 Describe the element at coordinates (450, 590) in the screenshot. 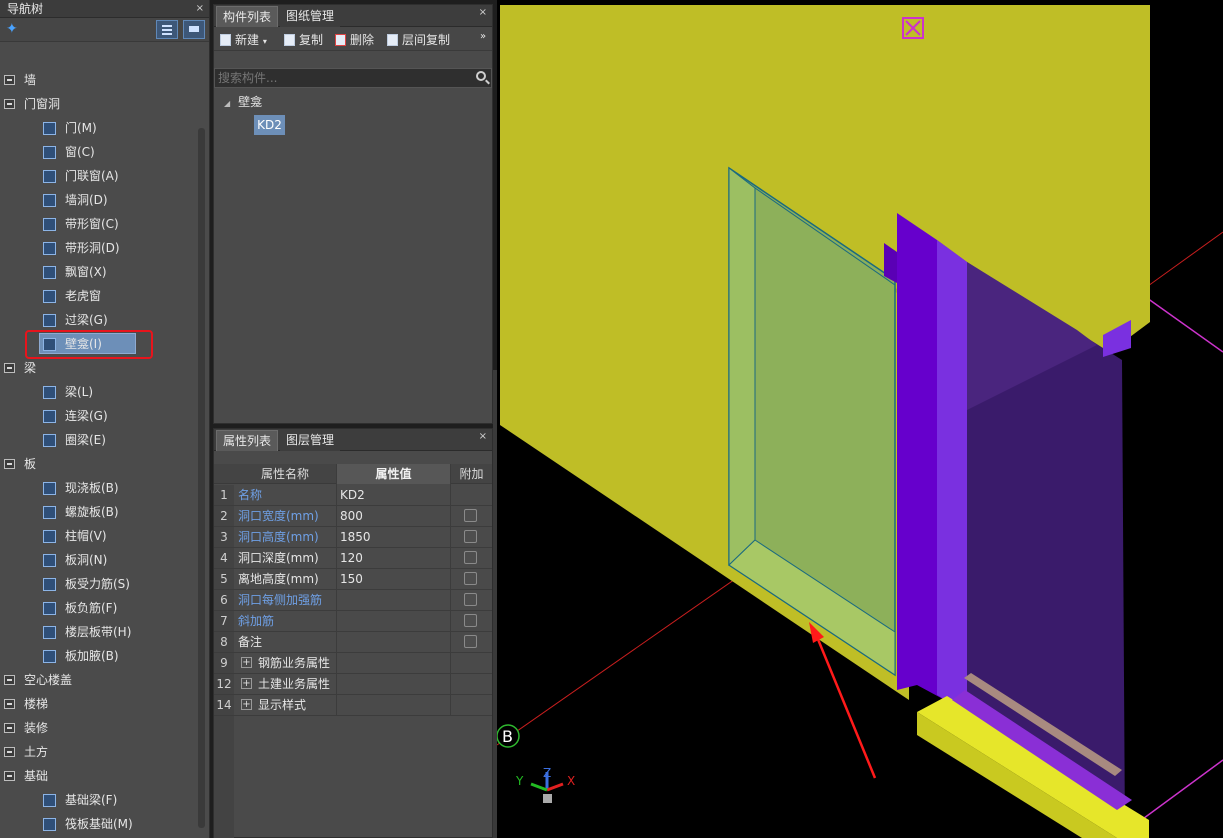

I see `column-divider` at that location.